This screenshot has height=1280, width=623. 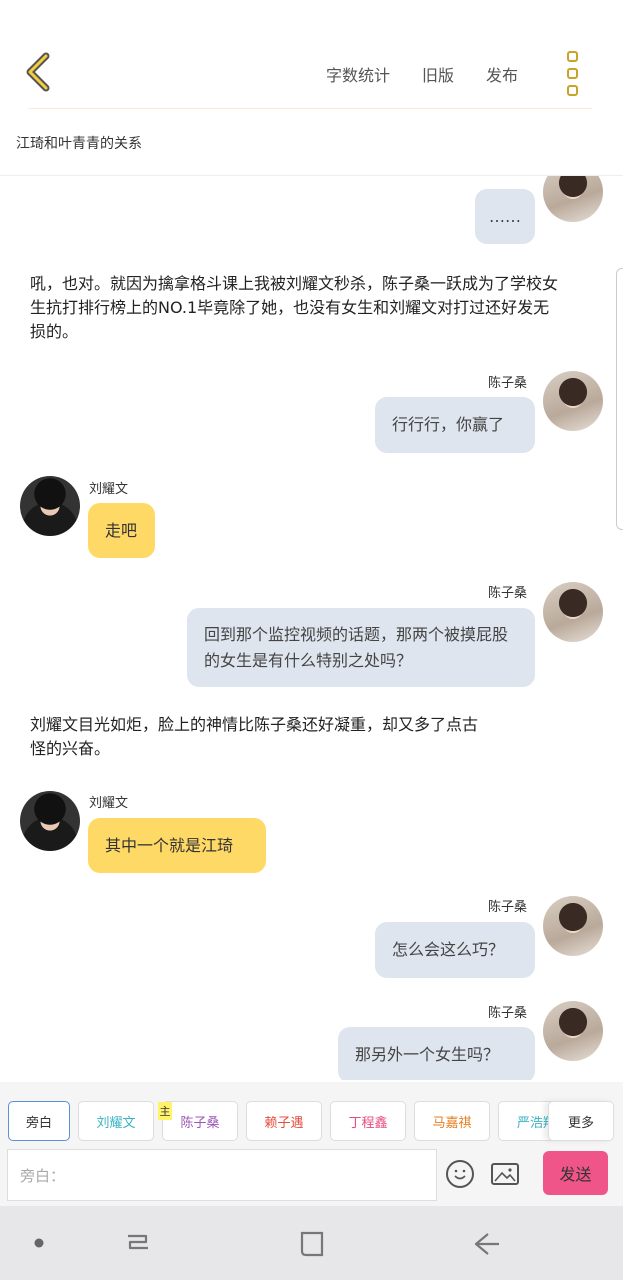 What do you see at coordinates (502, 74) in the screenshot?
I see `publish-link: 发布` at bounding box center [502, 74].